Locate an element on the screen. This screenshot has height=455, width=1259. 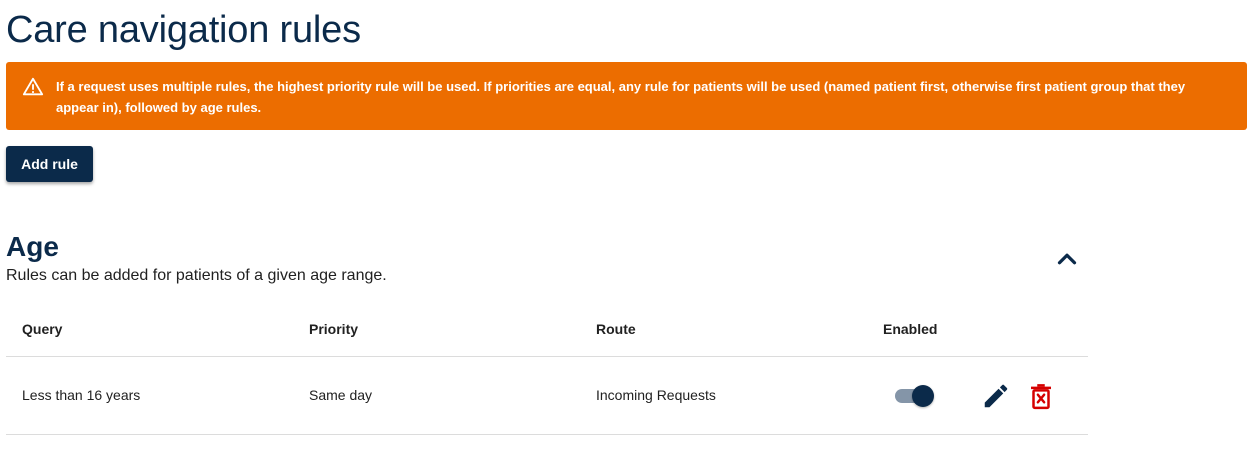
cell-priority: Same day is located at coordinates (341, 395).